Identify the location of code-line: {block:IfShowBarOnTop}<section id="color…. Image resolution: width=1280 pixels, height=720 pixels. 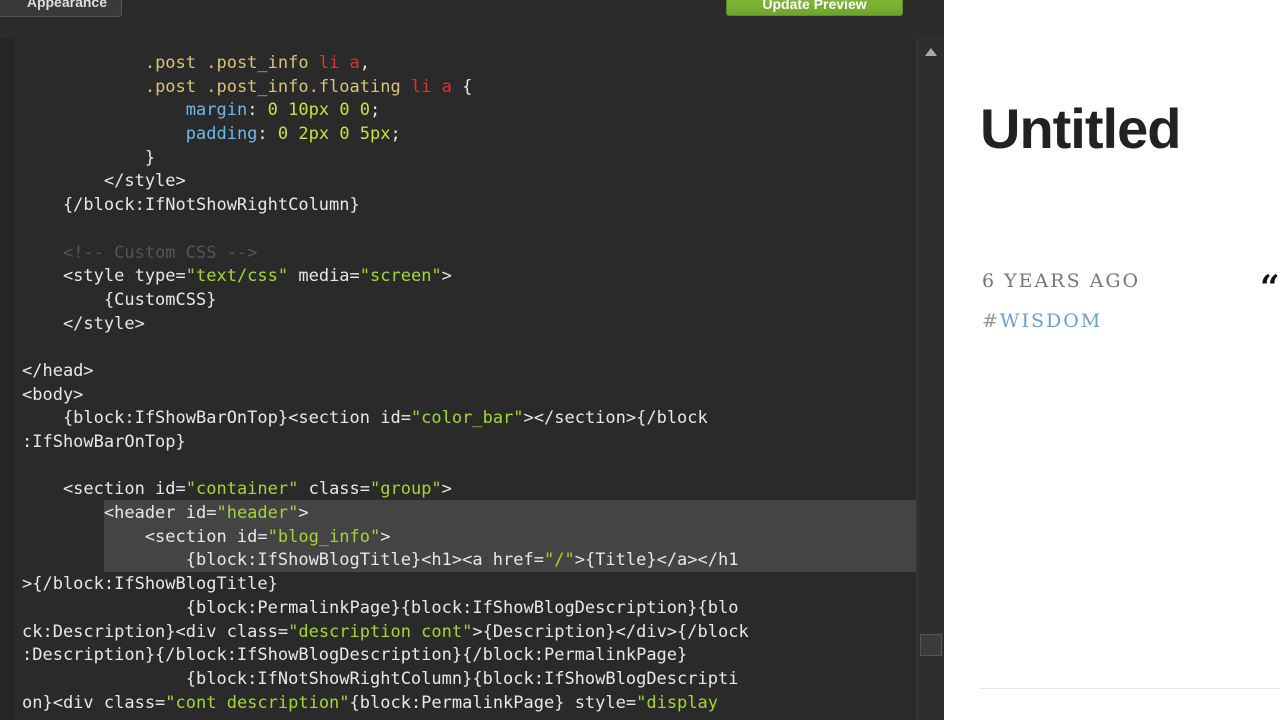
(467, 419).